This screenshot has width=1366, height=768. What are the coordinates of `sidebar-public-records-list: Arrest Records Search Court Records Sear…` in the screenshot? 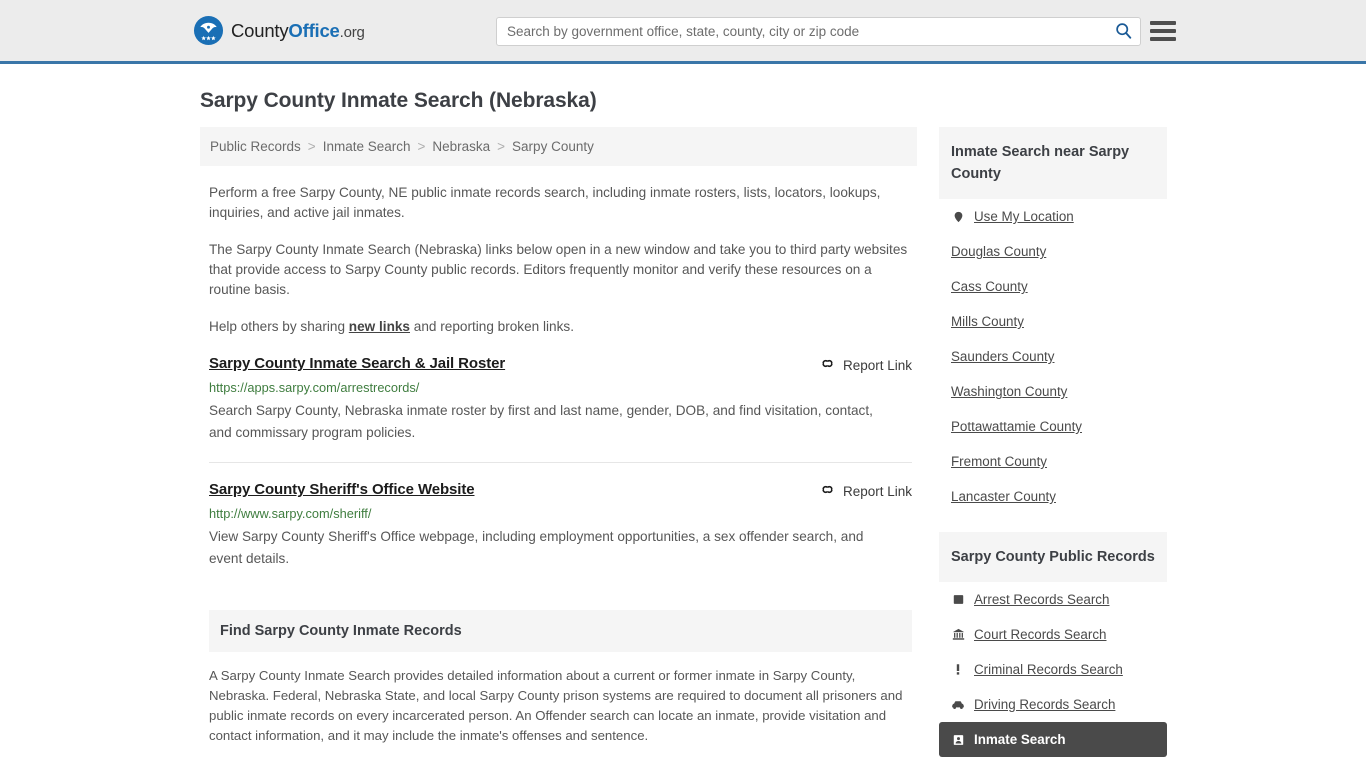 It's located at (1053, 669).